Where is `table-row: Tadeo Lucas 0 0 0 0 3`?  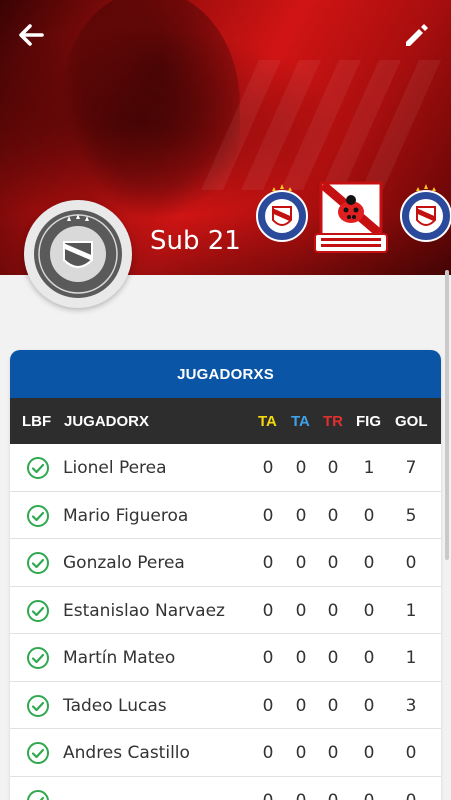 table-row: Tadeo Lucas 0 0 0 0 3 is located at coordinates (225, 705).